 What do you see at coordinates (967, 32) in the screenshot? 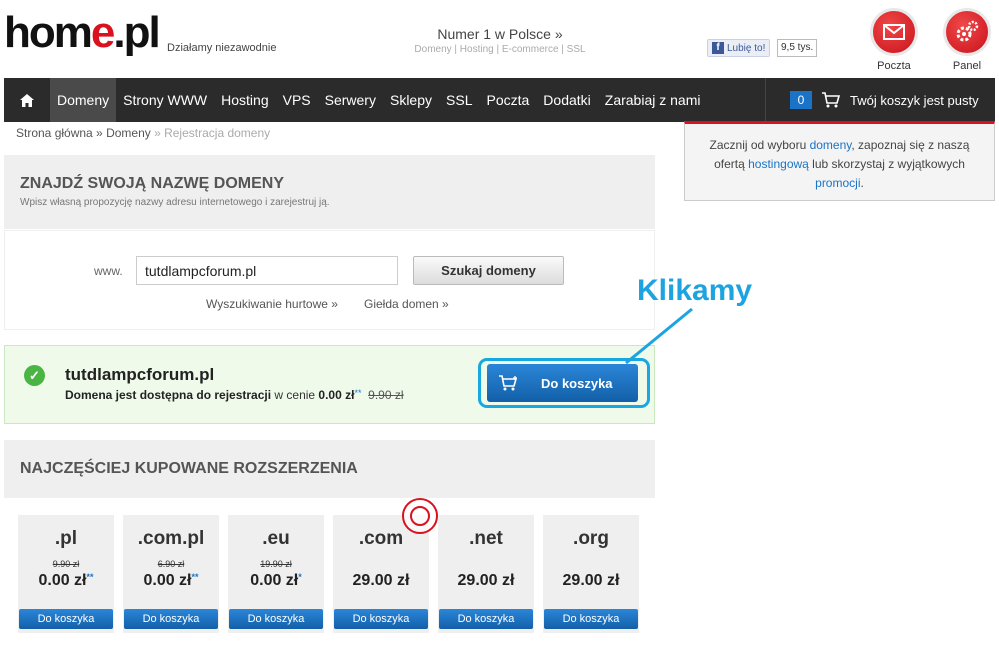
I see `gear-icon` at bounding box center [967, 32].